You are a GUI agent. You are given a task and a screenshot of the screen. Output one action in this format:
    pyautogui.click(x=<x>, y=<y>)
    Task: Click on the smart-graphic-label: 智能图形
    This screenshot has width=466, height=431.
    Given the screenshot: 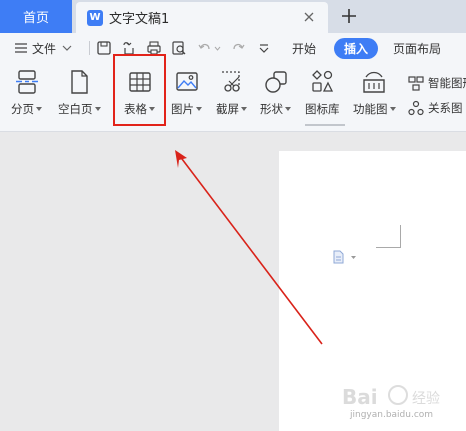 What is the action you would take?
    pyautogui.click(x=447, y=83)
    